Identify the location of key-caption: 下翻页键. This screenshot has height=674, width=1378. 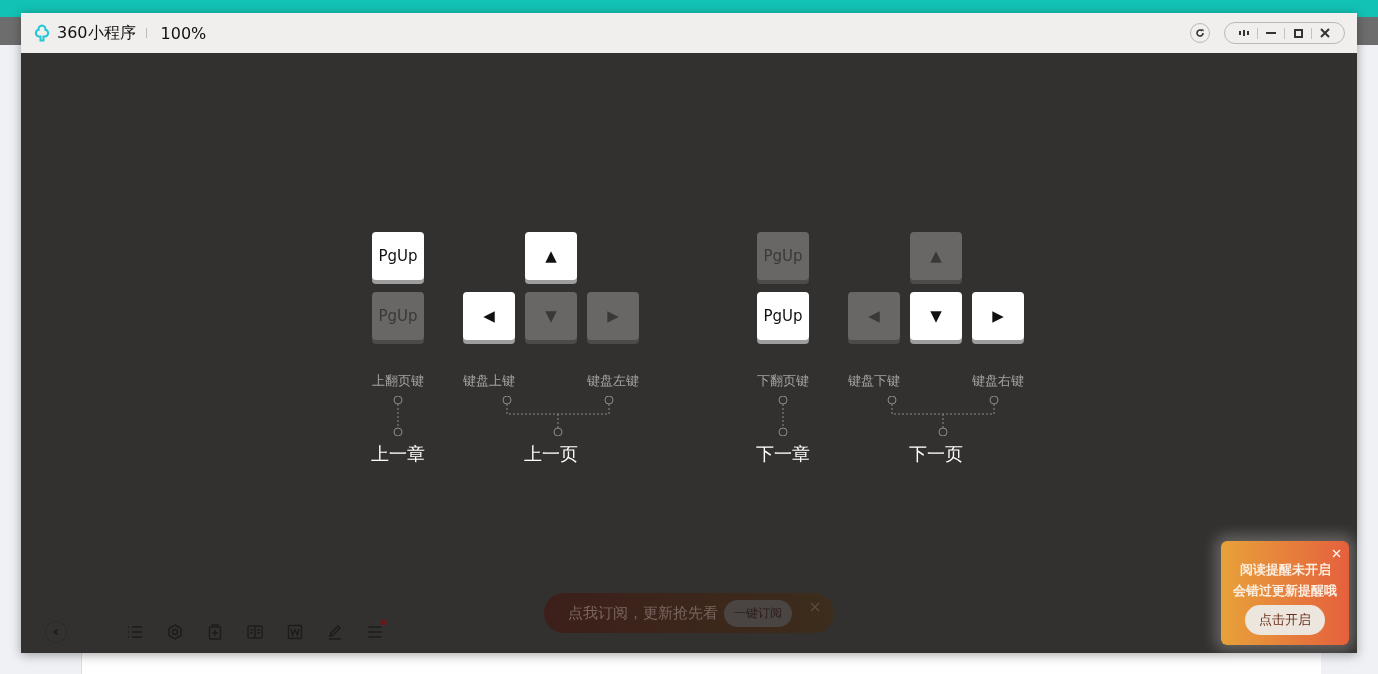
(783, 381).